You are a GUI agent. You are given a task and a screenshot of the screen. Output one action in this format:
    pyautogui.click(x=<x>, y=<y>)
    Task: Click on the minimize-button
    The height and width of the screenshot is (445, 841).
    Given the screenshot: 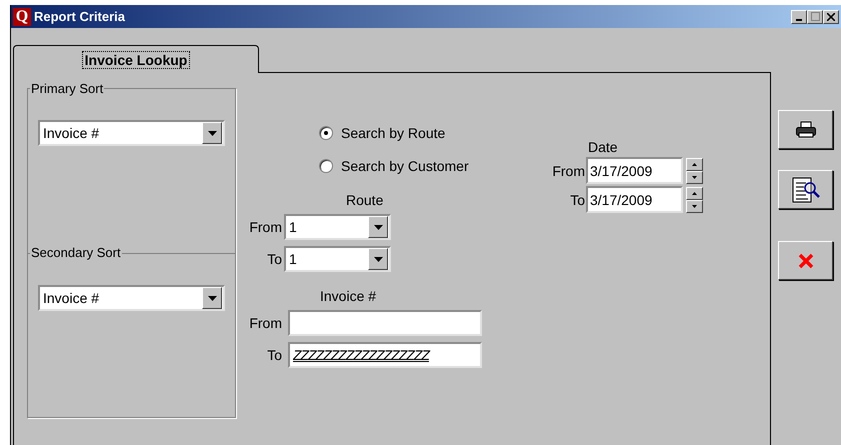 What is the action you would take?
    pyautogui.click(x=799, y=17)
    